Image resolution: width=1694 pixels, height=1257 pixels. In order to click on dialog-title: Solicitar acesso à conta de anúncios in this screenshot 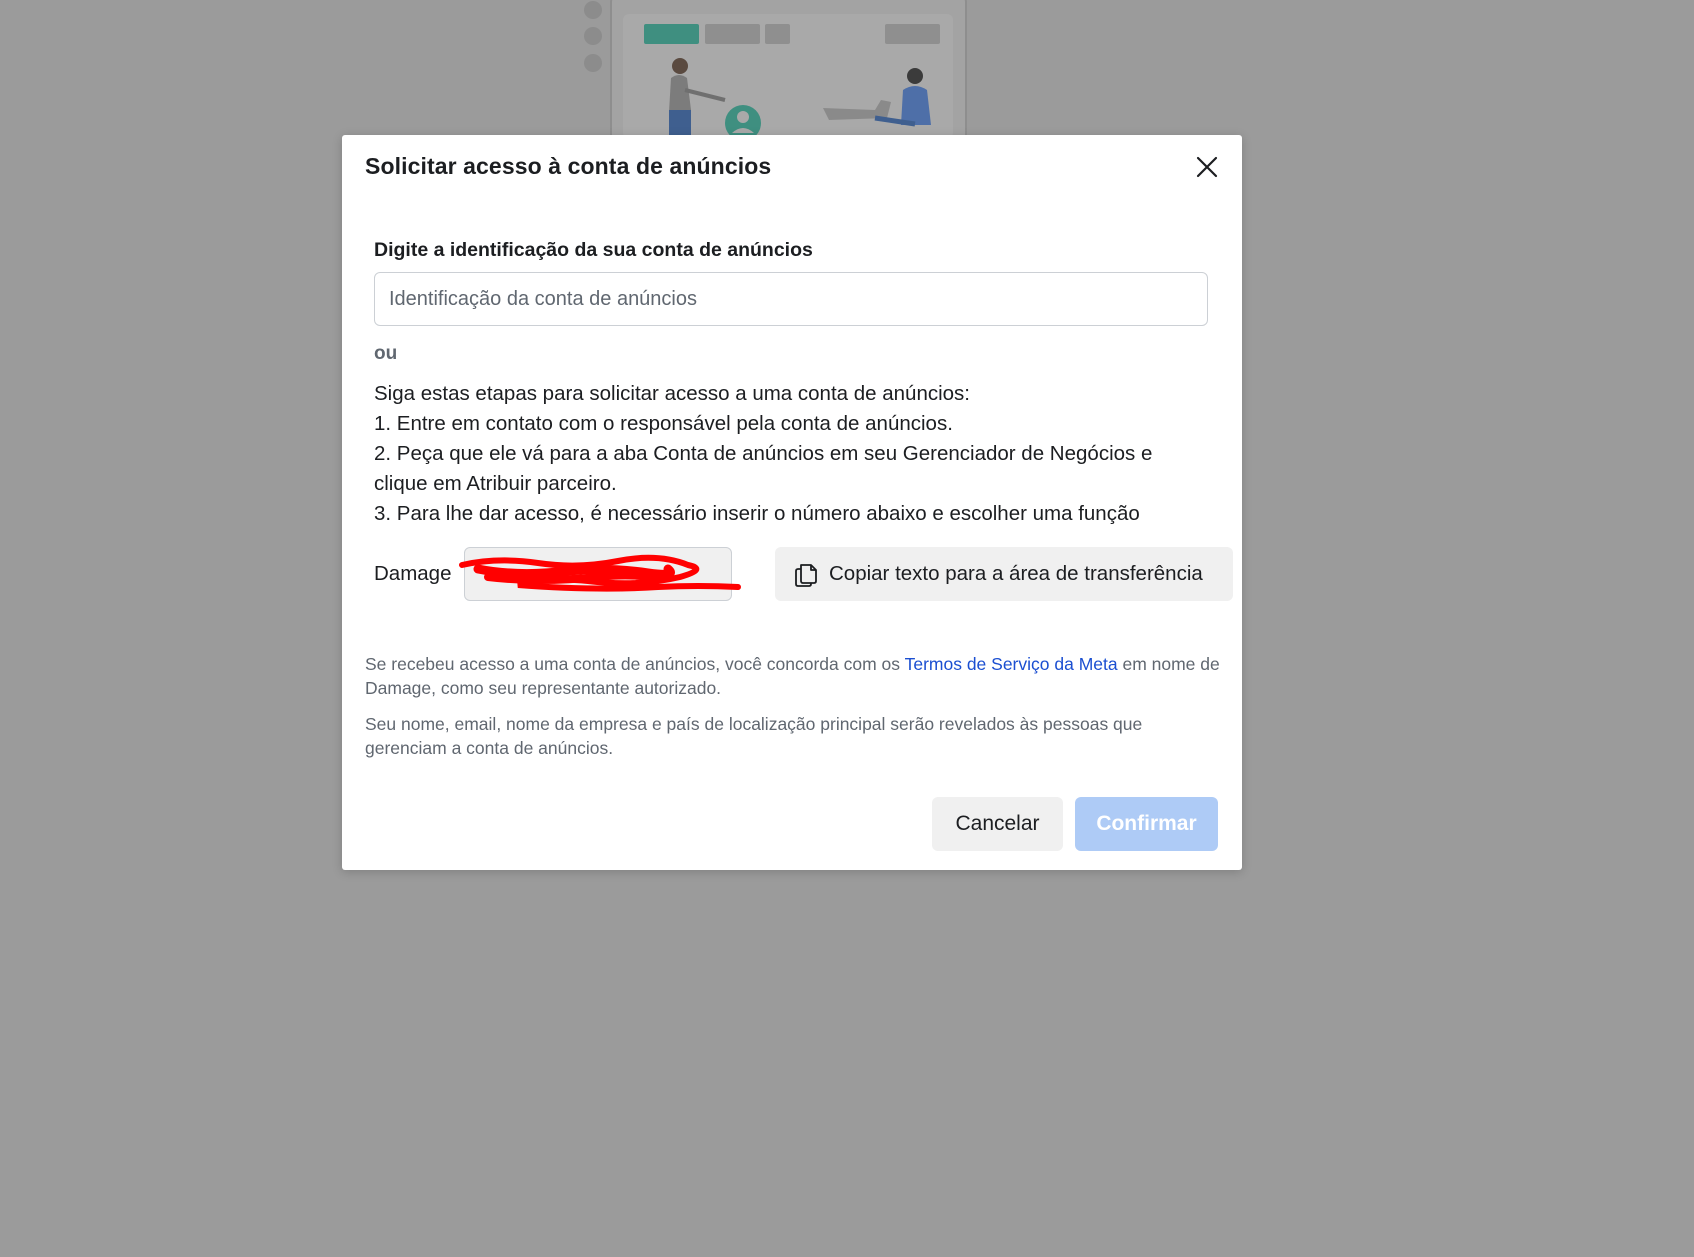, I will do `click(568, 166)`.